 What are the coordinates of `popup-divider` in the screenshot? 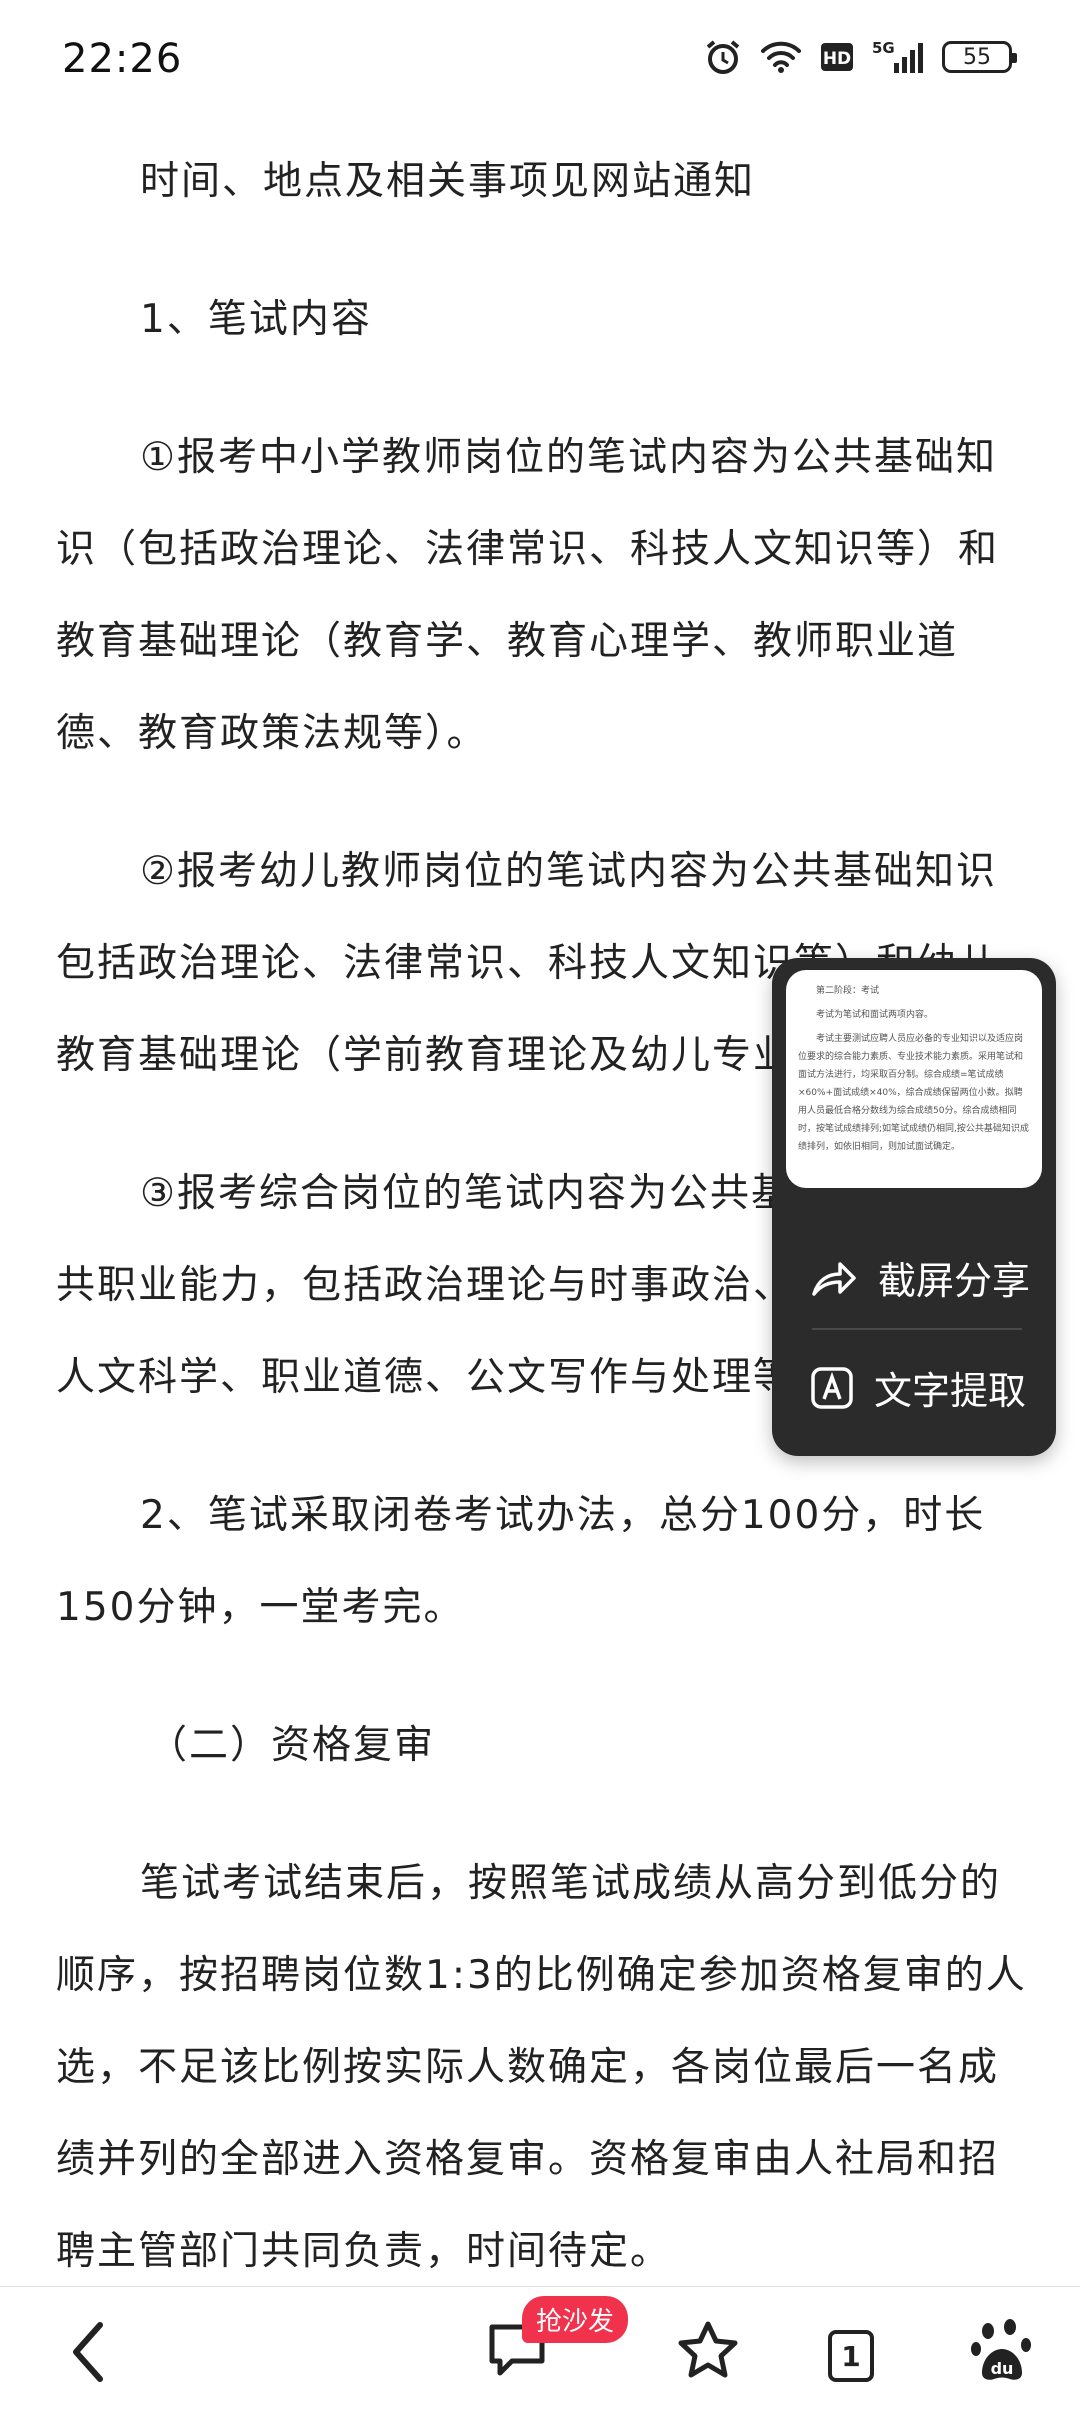 It's located at (917, 1329).